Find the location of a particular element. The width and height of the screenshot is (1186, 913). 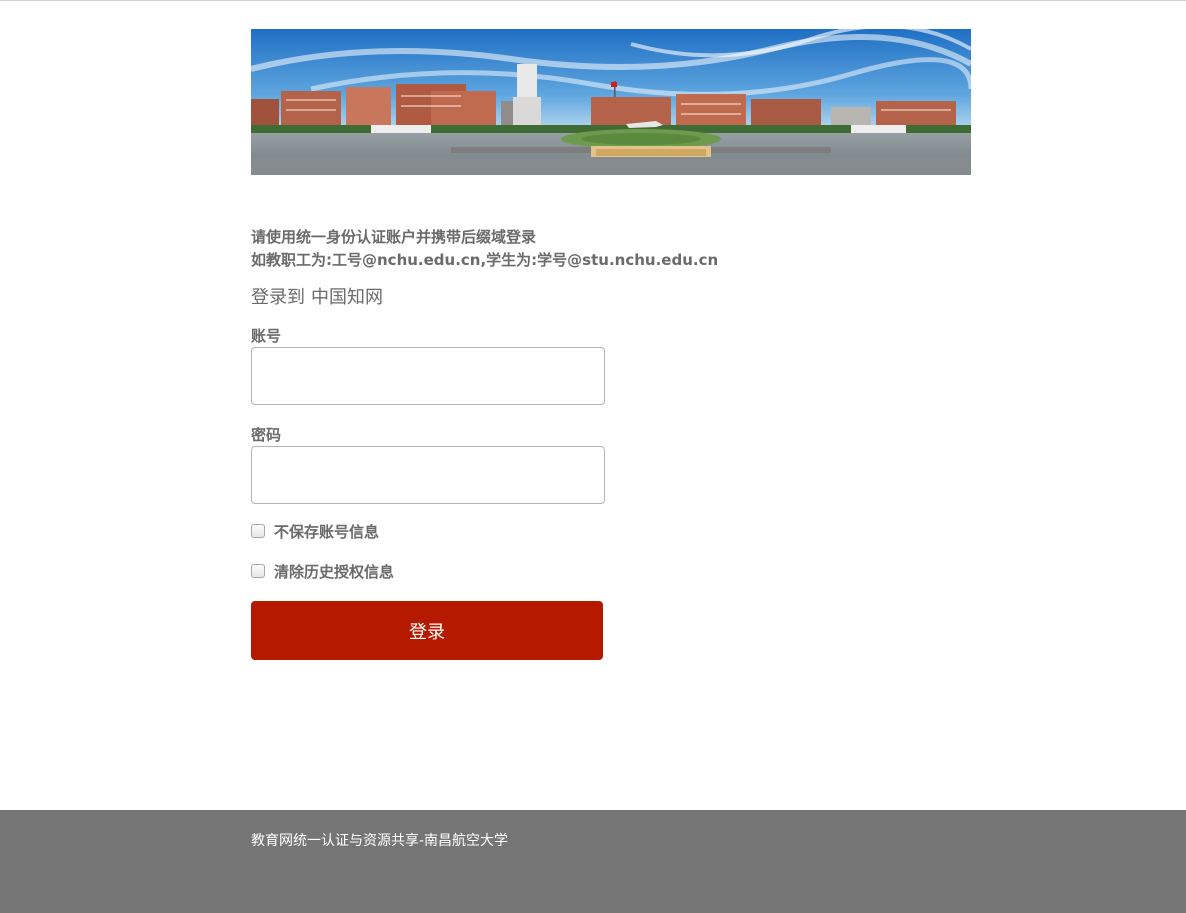

password-input is located at coordinates (428, 475).